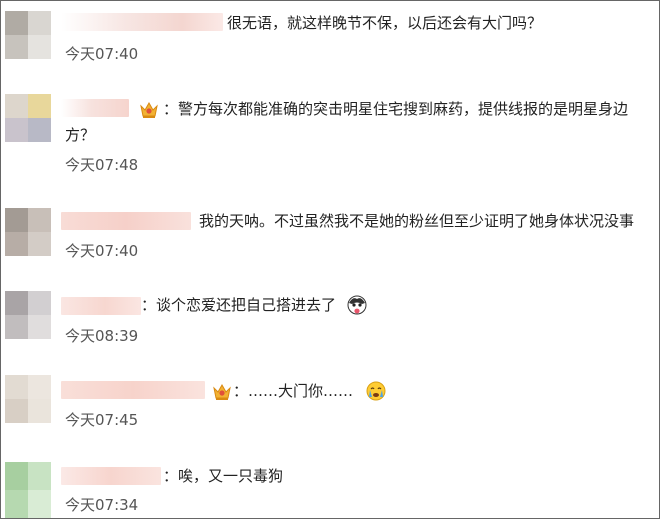  What do you see at coordinates (396, 109) in the screenshot?
I see `comment-text: ：警方每次都能准确的突击明星住宅搜到麻药，提供线报的是明星身边` at bounding box center [396, 109].